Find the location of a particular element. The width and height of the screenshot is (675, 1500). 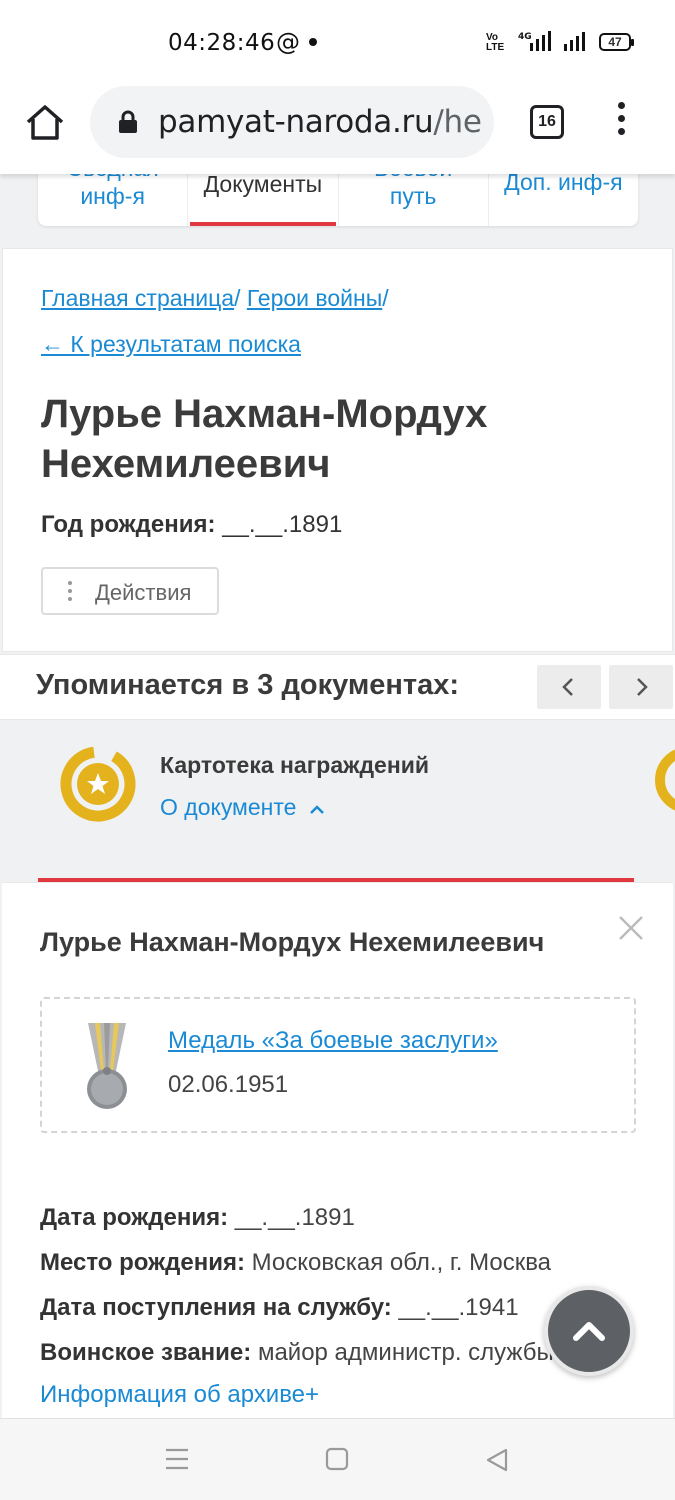

chevron-left-icon is located at coordinates (567, 687).